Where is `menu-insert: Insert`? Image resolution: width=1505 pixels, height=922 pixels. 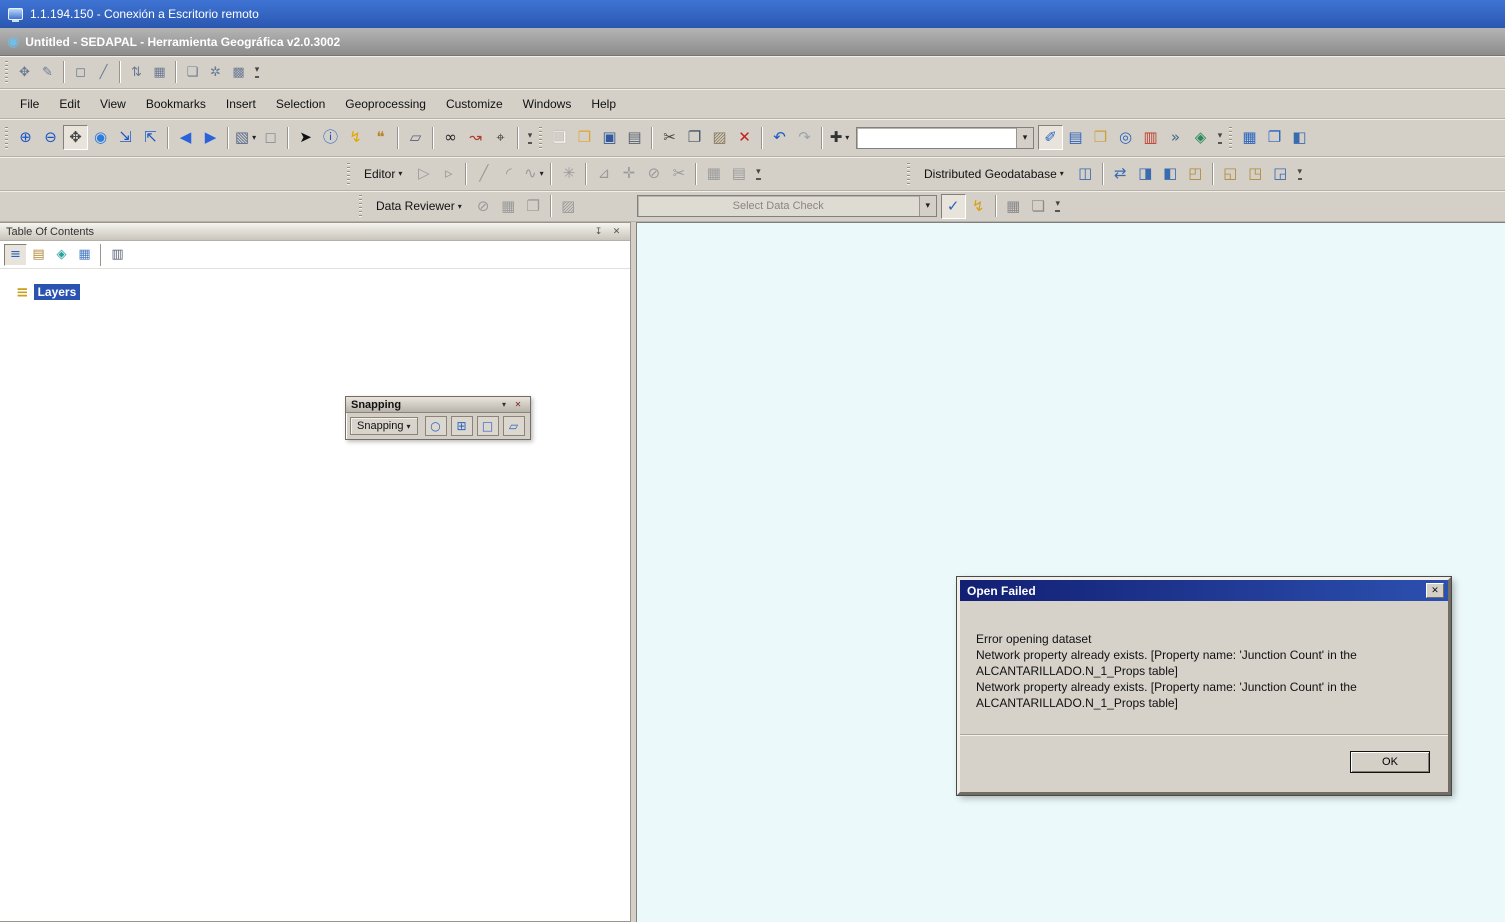 menu-insert: Insert is located at coordinates (241, 104).